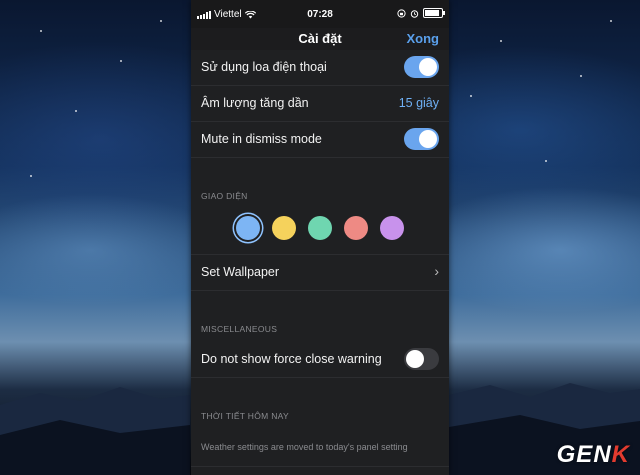 The width and height of the screenshot is (640, 475). What do you see at coordinates (245, 416) in the screenshot?
I see `weather-header-text: THỜI TIẾT HÔM NAY` at bounding box center [245, 416].